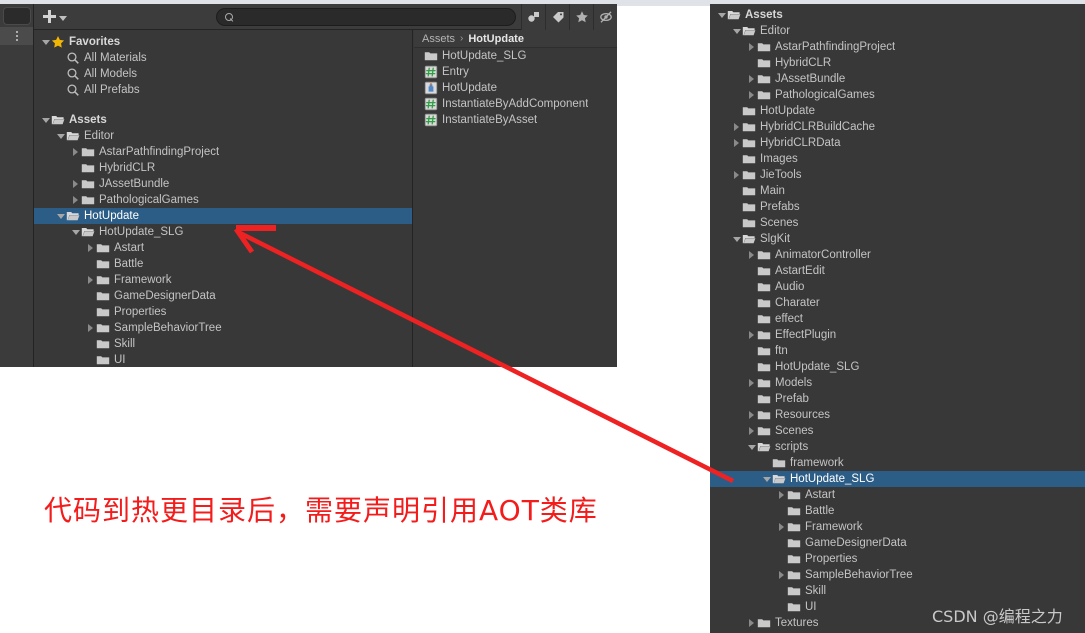 The height and width of the screenshot is (633, 1085). Describe the element at coordinates (897, 303) in the screenshot. I see `tree-item-charater: Charater` at that location.